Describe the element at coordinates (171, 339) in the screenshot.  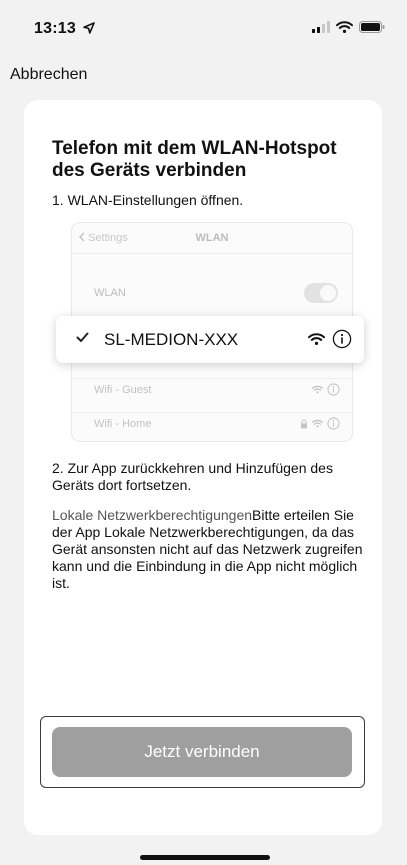
I see `selected-network-name: SL-MEDION-XXX` at that location.